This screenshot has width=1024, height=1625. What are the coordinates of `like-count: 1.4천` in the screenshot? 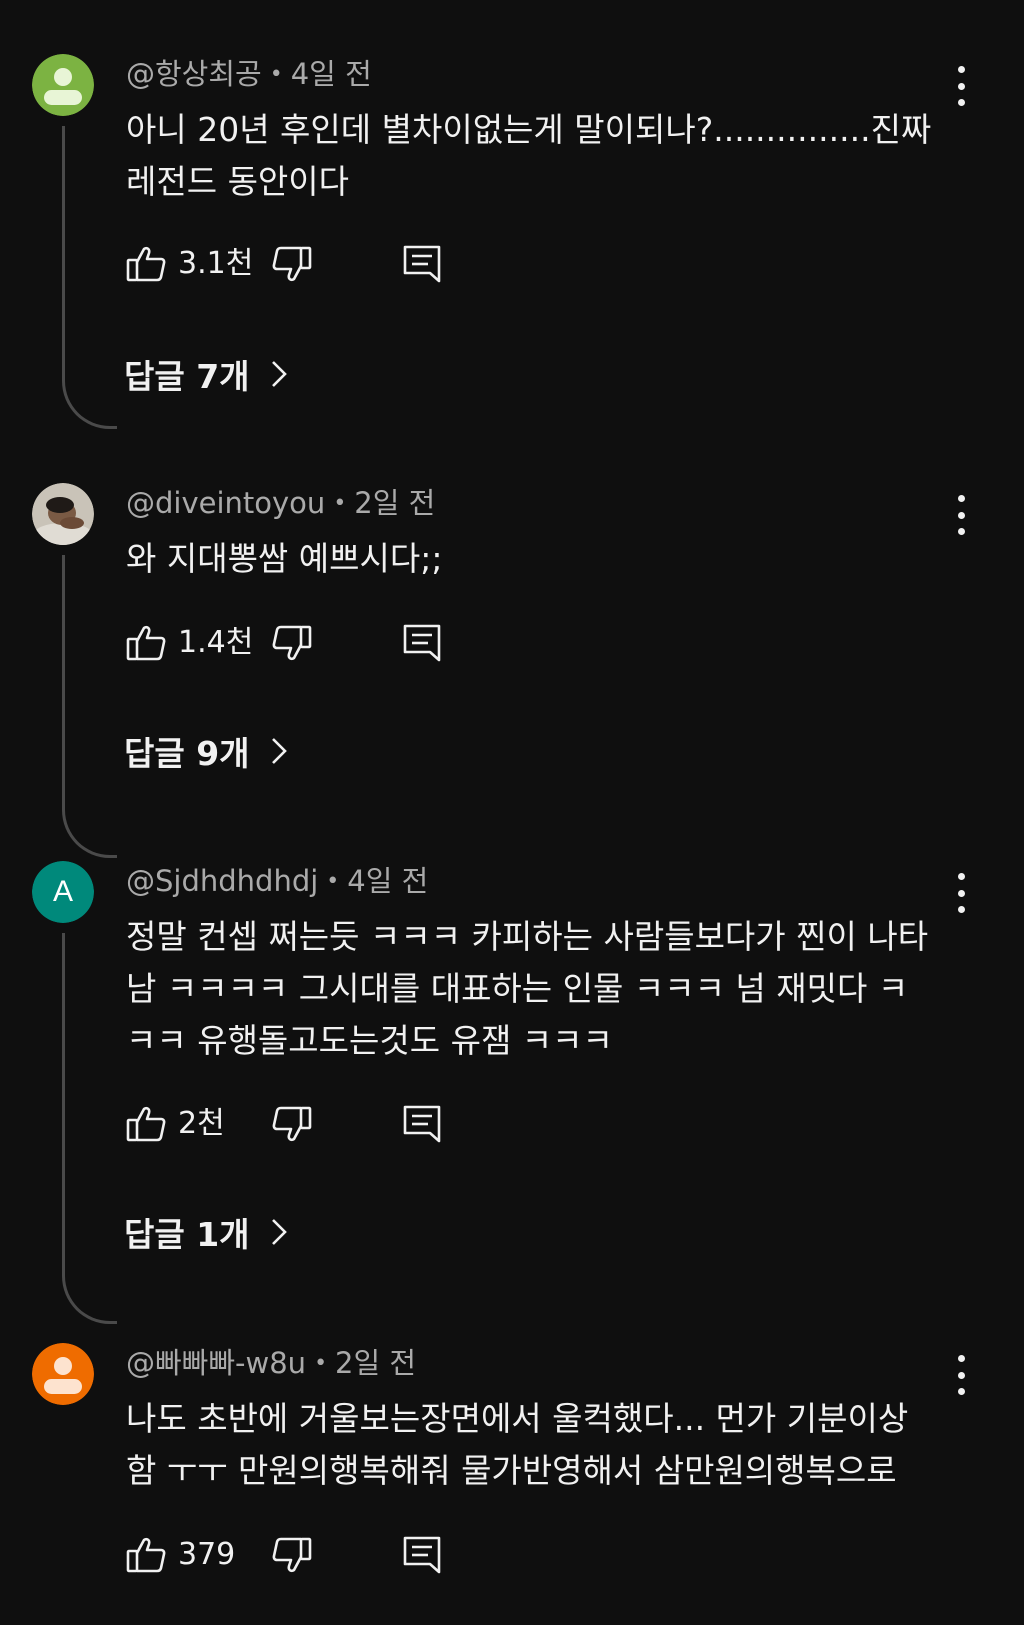 It's located at (216, 642).